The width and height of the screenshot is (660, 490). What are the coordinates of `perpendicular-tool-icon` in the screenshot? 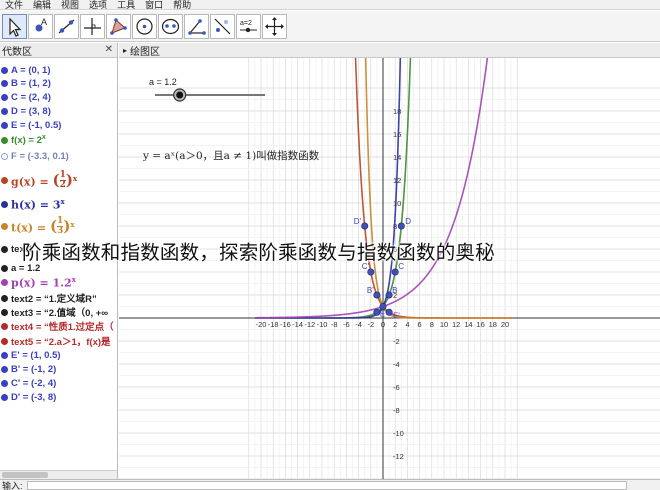 It's located at (92, 26).